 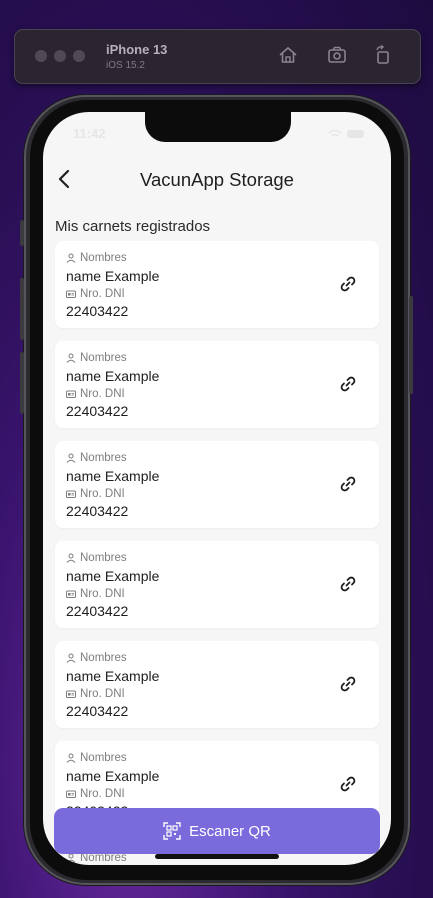 I want to click on qr-scan-icon, so click(x=172, y=831).